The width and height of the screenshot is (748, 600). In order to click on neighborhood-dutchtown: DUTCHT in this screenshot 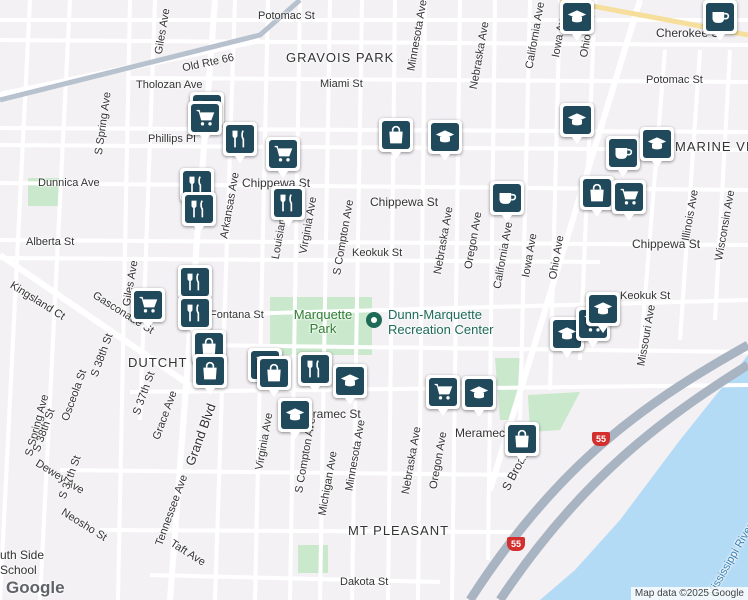, I will do `click(158, 362)`.